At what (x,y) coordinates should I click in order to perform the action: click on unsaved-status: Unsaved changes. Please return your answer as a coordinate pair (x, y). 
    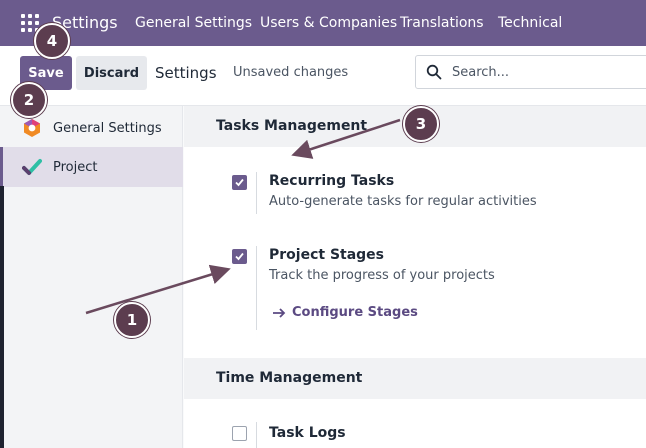
    Looking at the image, I should click on (291, 72).